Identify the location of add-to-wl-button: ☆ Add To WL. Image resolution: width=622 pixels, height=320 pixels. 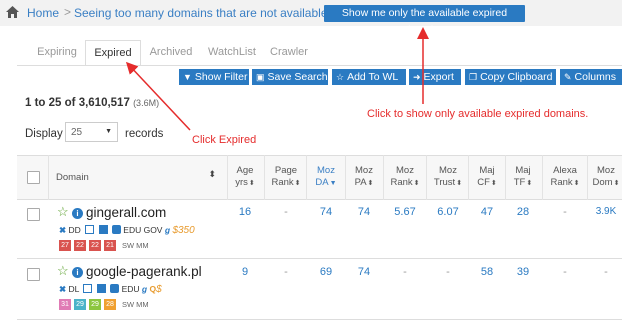
(369, 77).